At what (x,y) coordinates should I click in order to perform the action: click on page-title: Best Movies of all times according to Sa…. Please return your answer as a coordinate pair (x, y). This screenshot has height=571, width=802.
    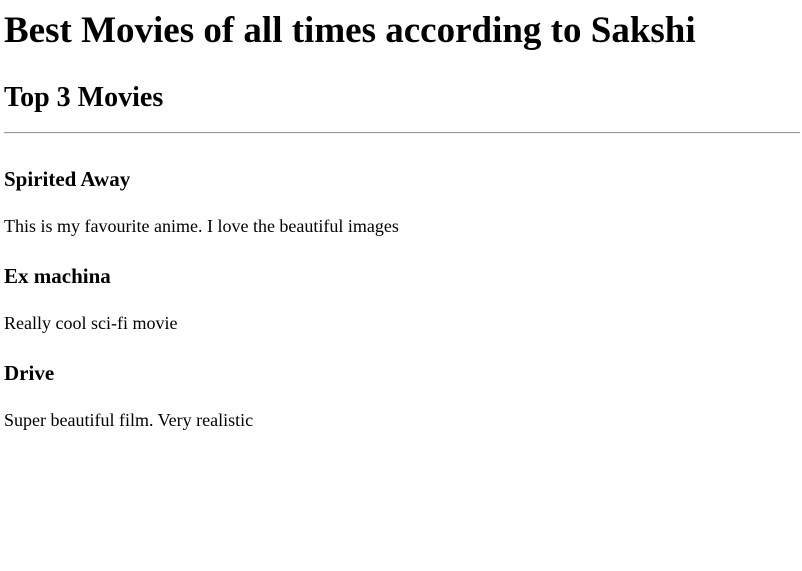
    Looking at the image, I should click on (350, 30).